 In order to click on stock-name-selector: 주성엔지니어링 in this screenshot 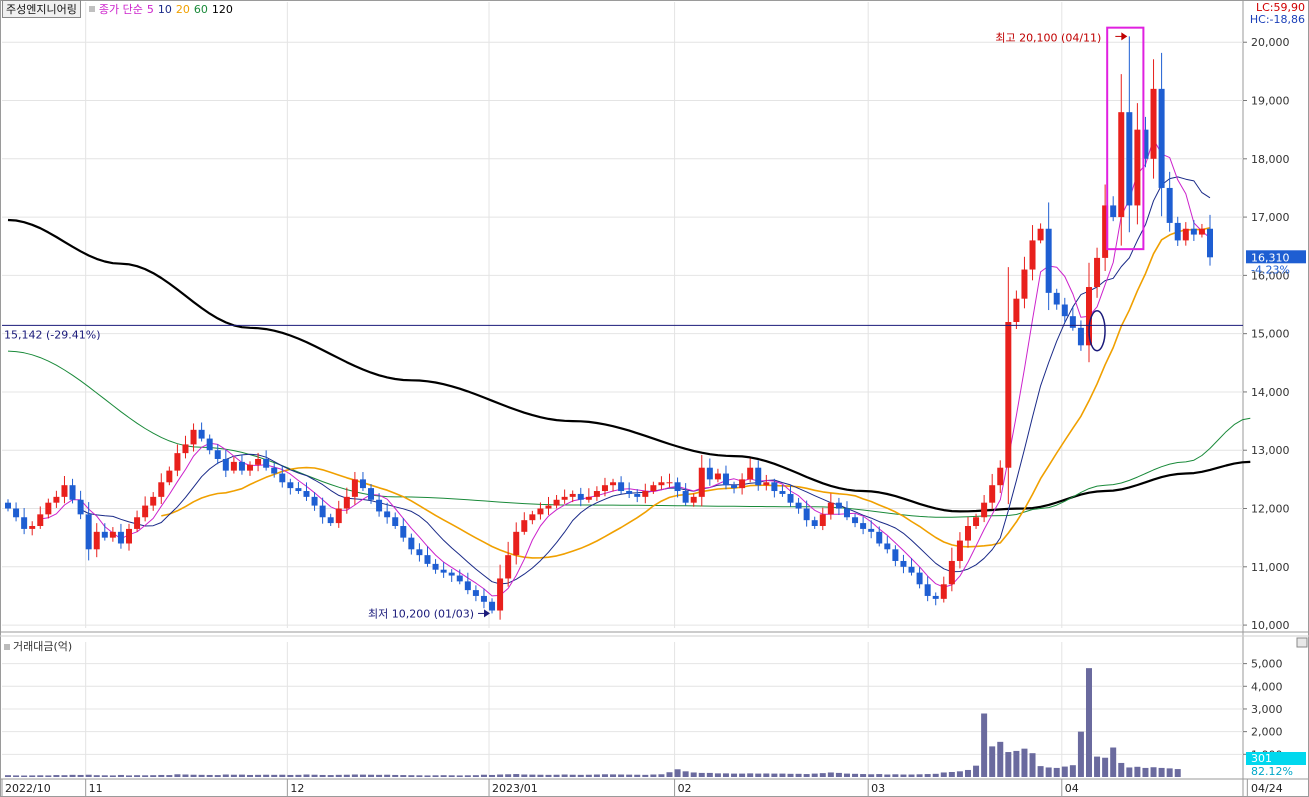, I will do `click(41, 9)`.